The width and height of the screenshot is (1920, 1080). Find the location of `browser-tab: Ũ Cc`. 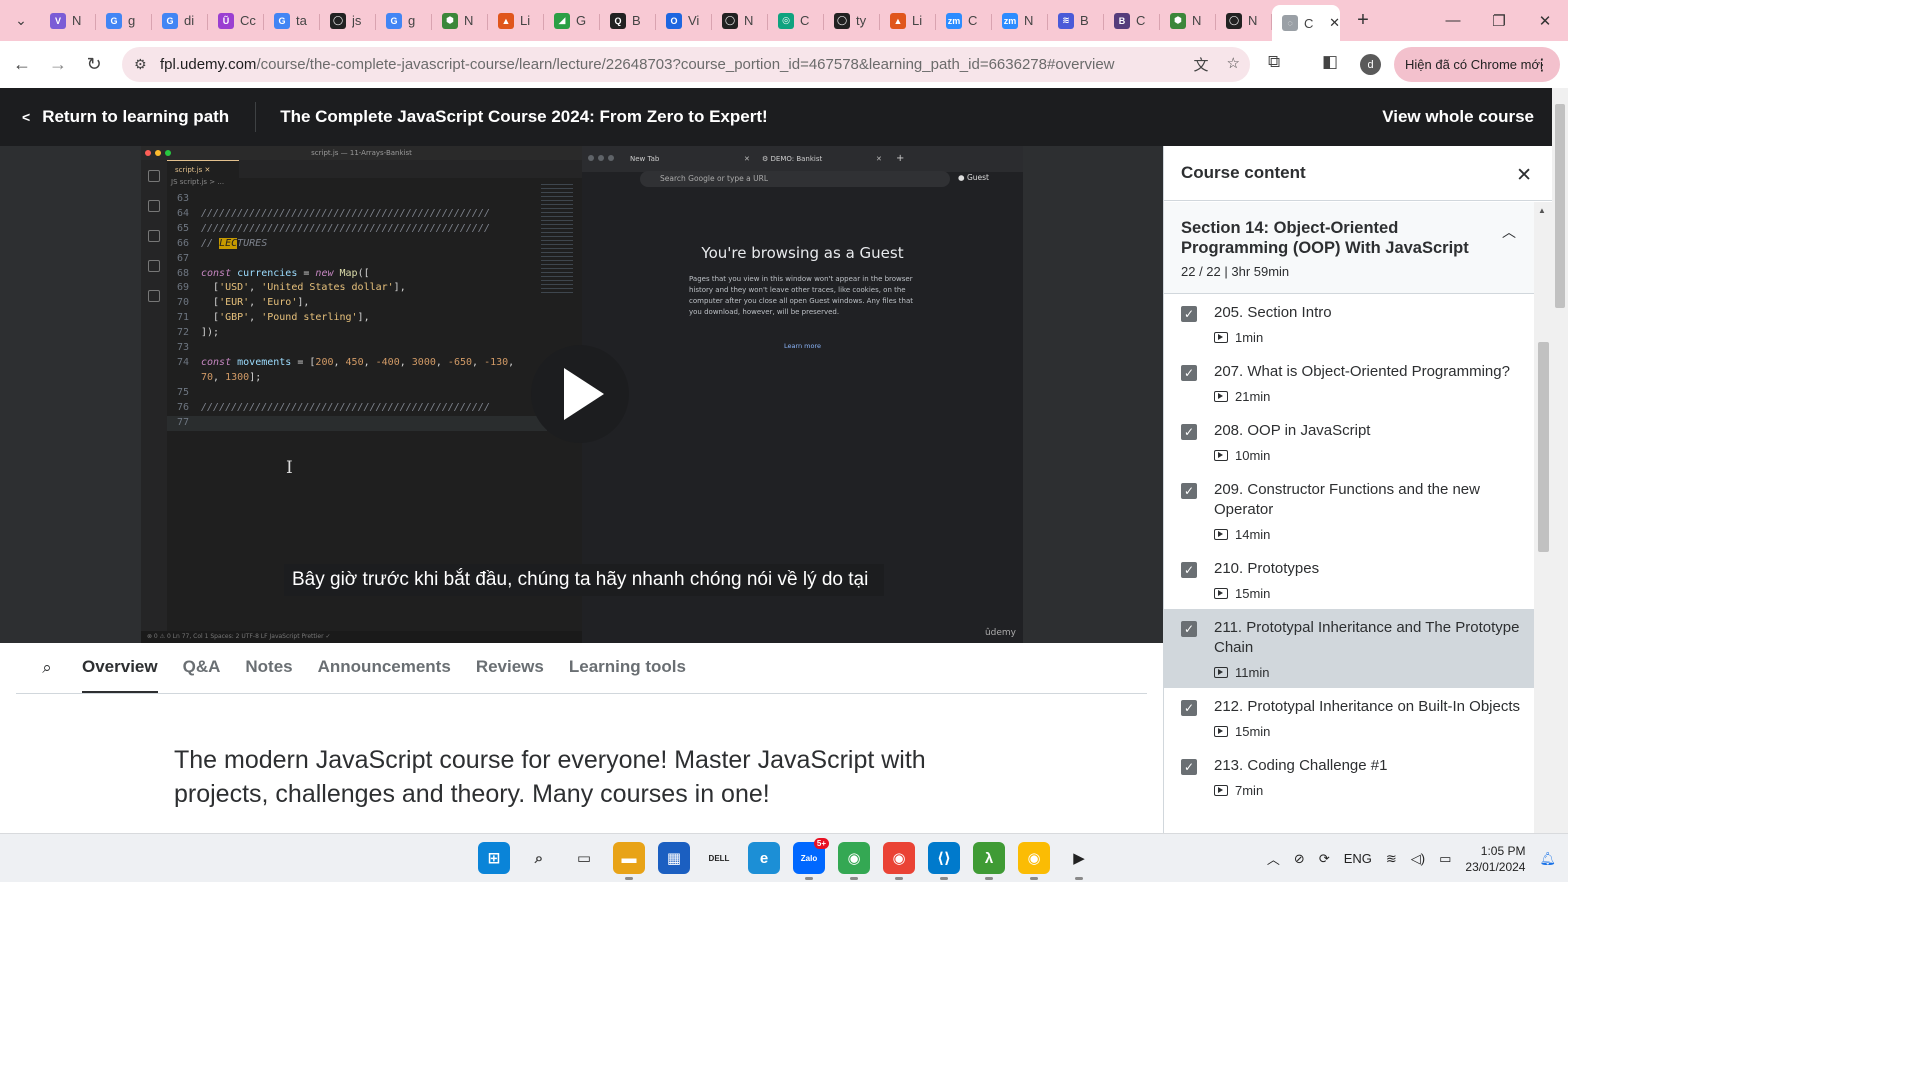

browser-tab: Ũ Cc is located at coordinates (236, 21).